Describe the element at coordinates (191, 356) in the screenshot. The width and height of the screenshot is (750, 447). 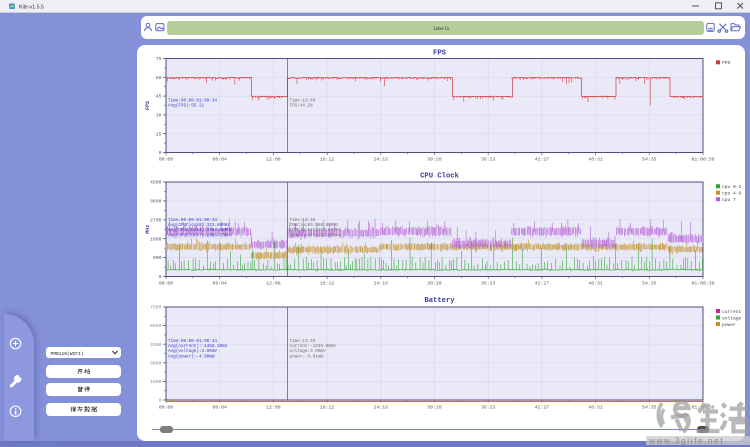
I see `svg-text: Avg(power):-4.90mW` at that location.